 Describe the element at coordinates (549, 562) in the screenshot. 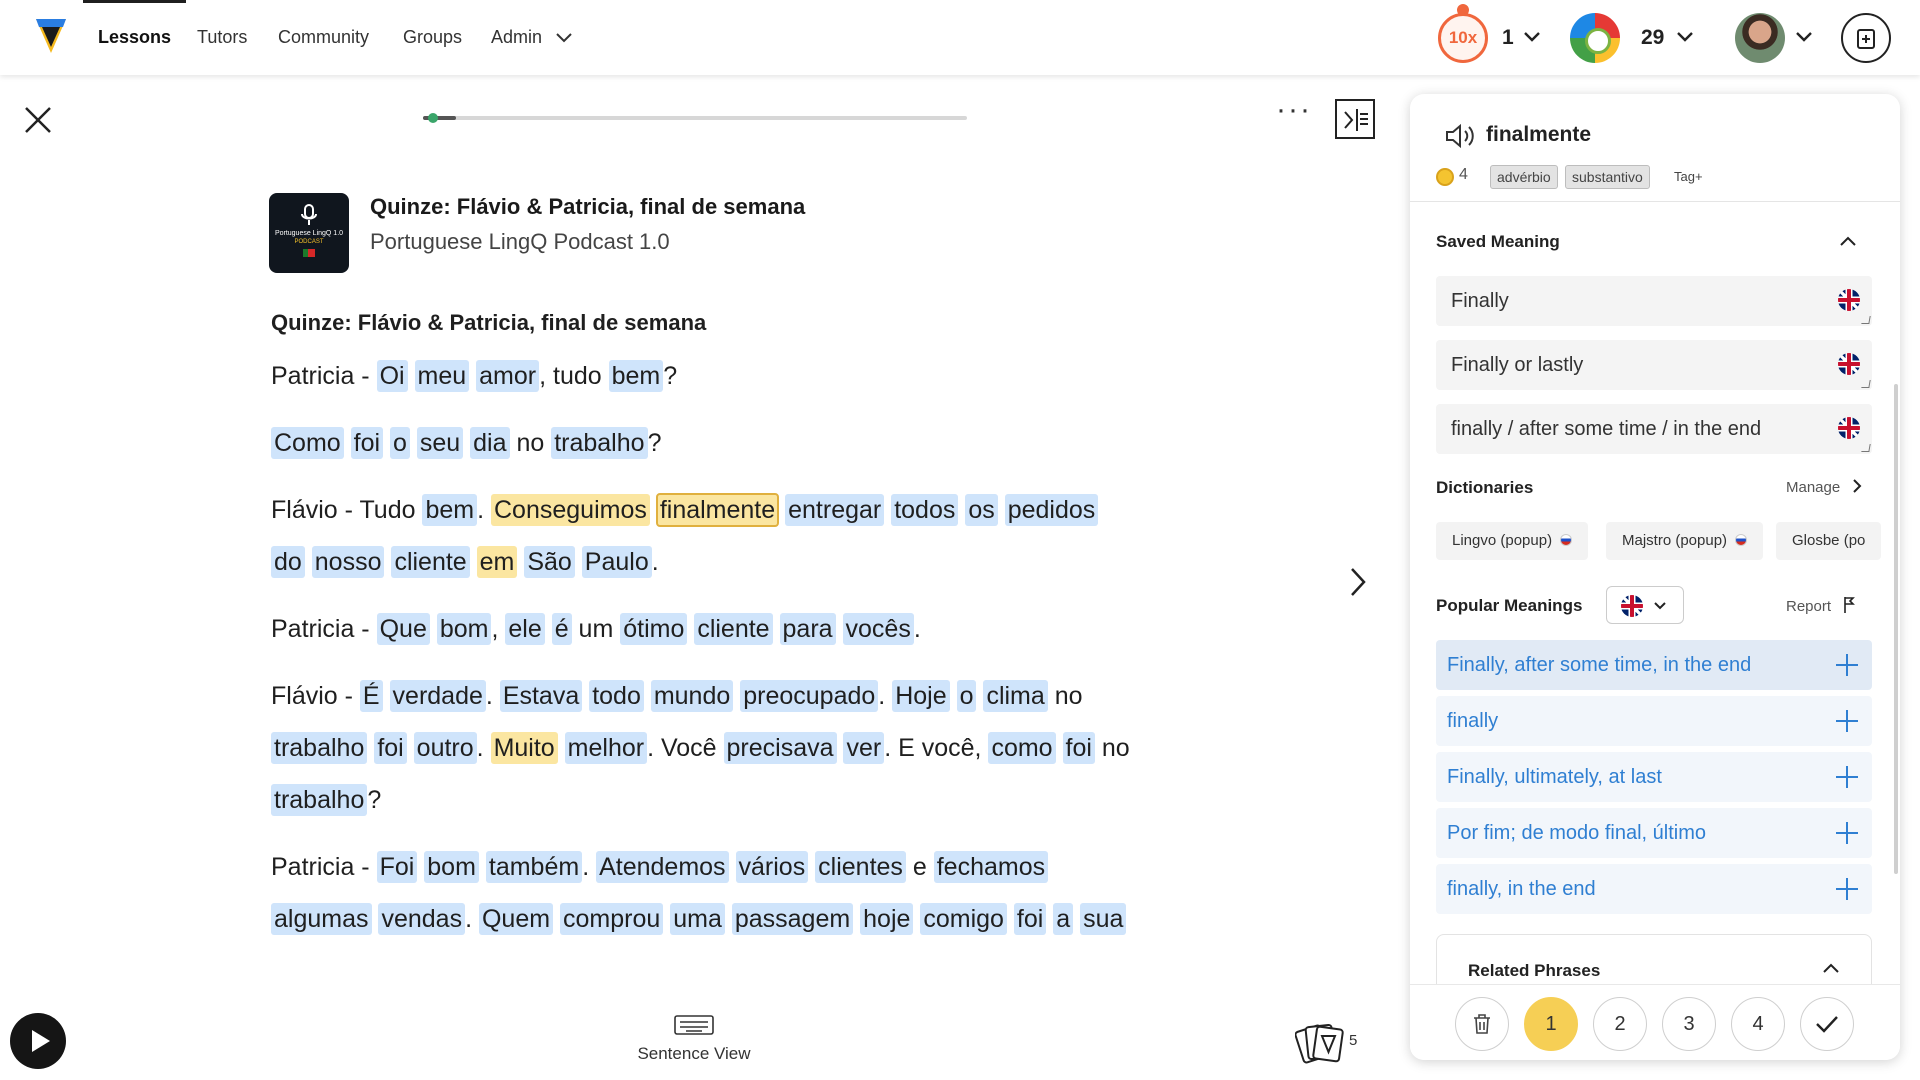

I see `lesson-word: São` at that location.